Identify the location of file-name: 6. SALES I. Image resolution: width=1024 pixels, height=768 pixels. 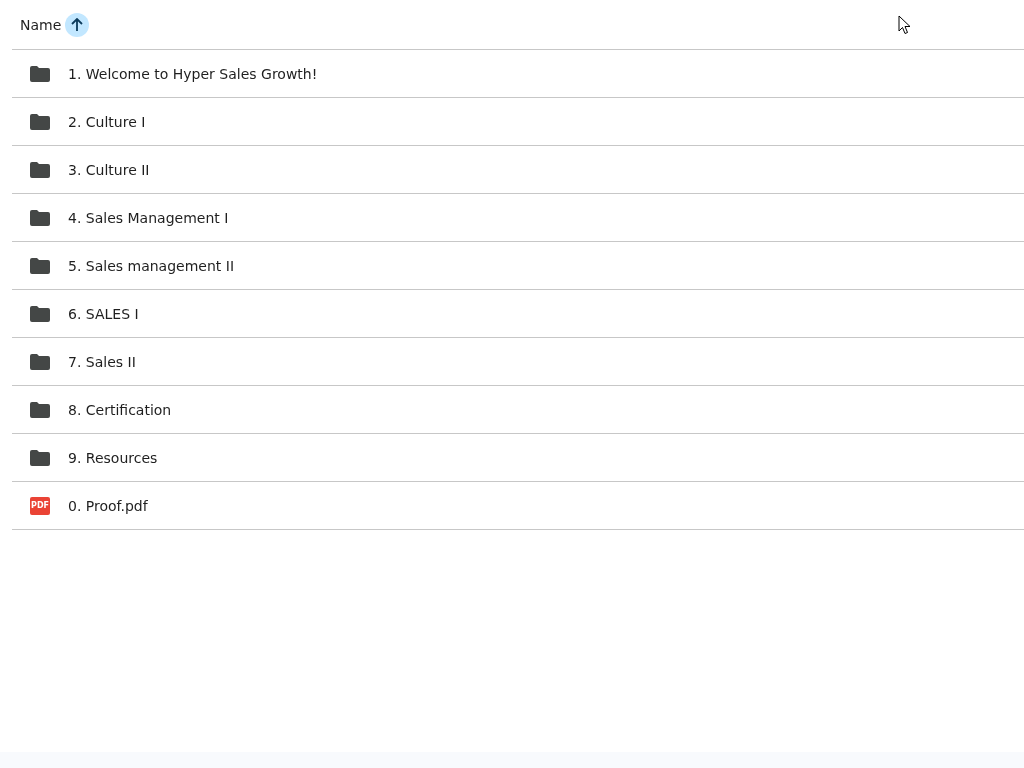
(103, 313).